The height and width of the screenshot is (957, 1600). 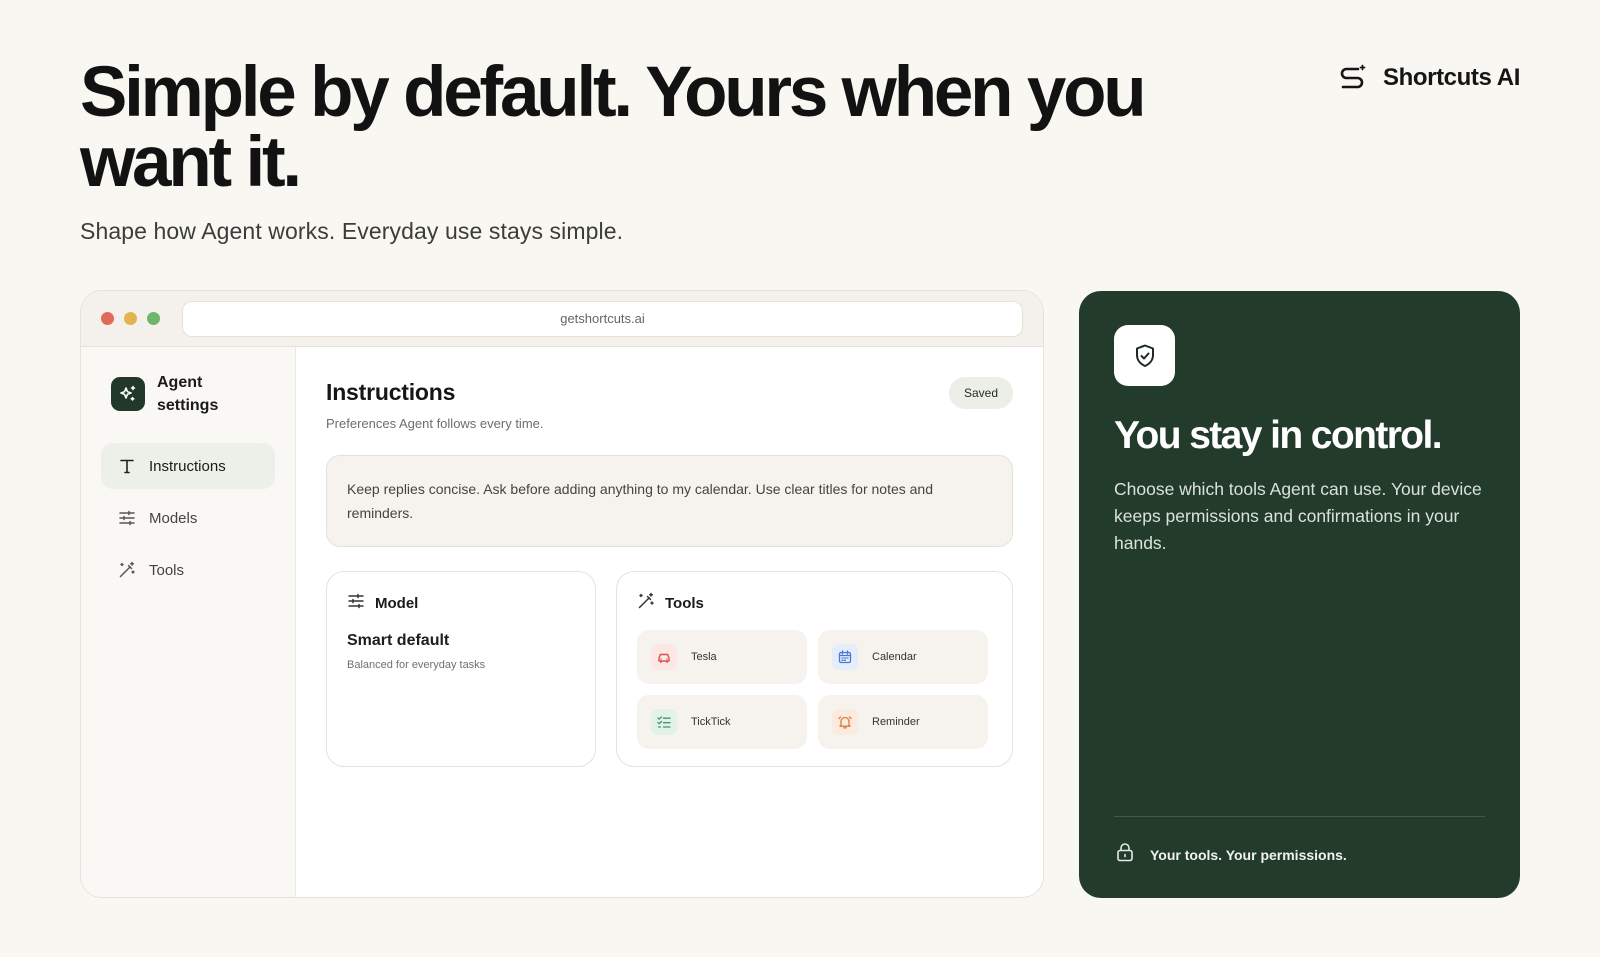 What do you see at coordinates (416, 665) in the screenshot?
I see `model-description: Balanced for everyday tasks` at bounding box center [416, 665].